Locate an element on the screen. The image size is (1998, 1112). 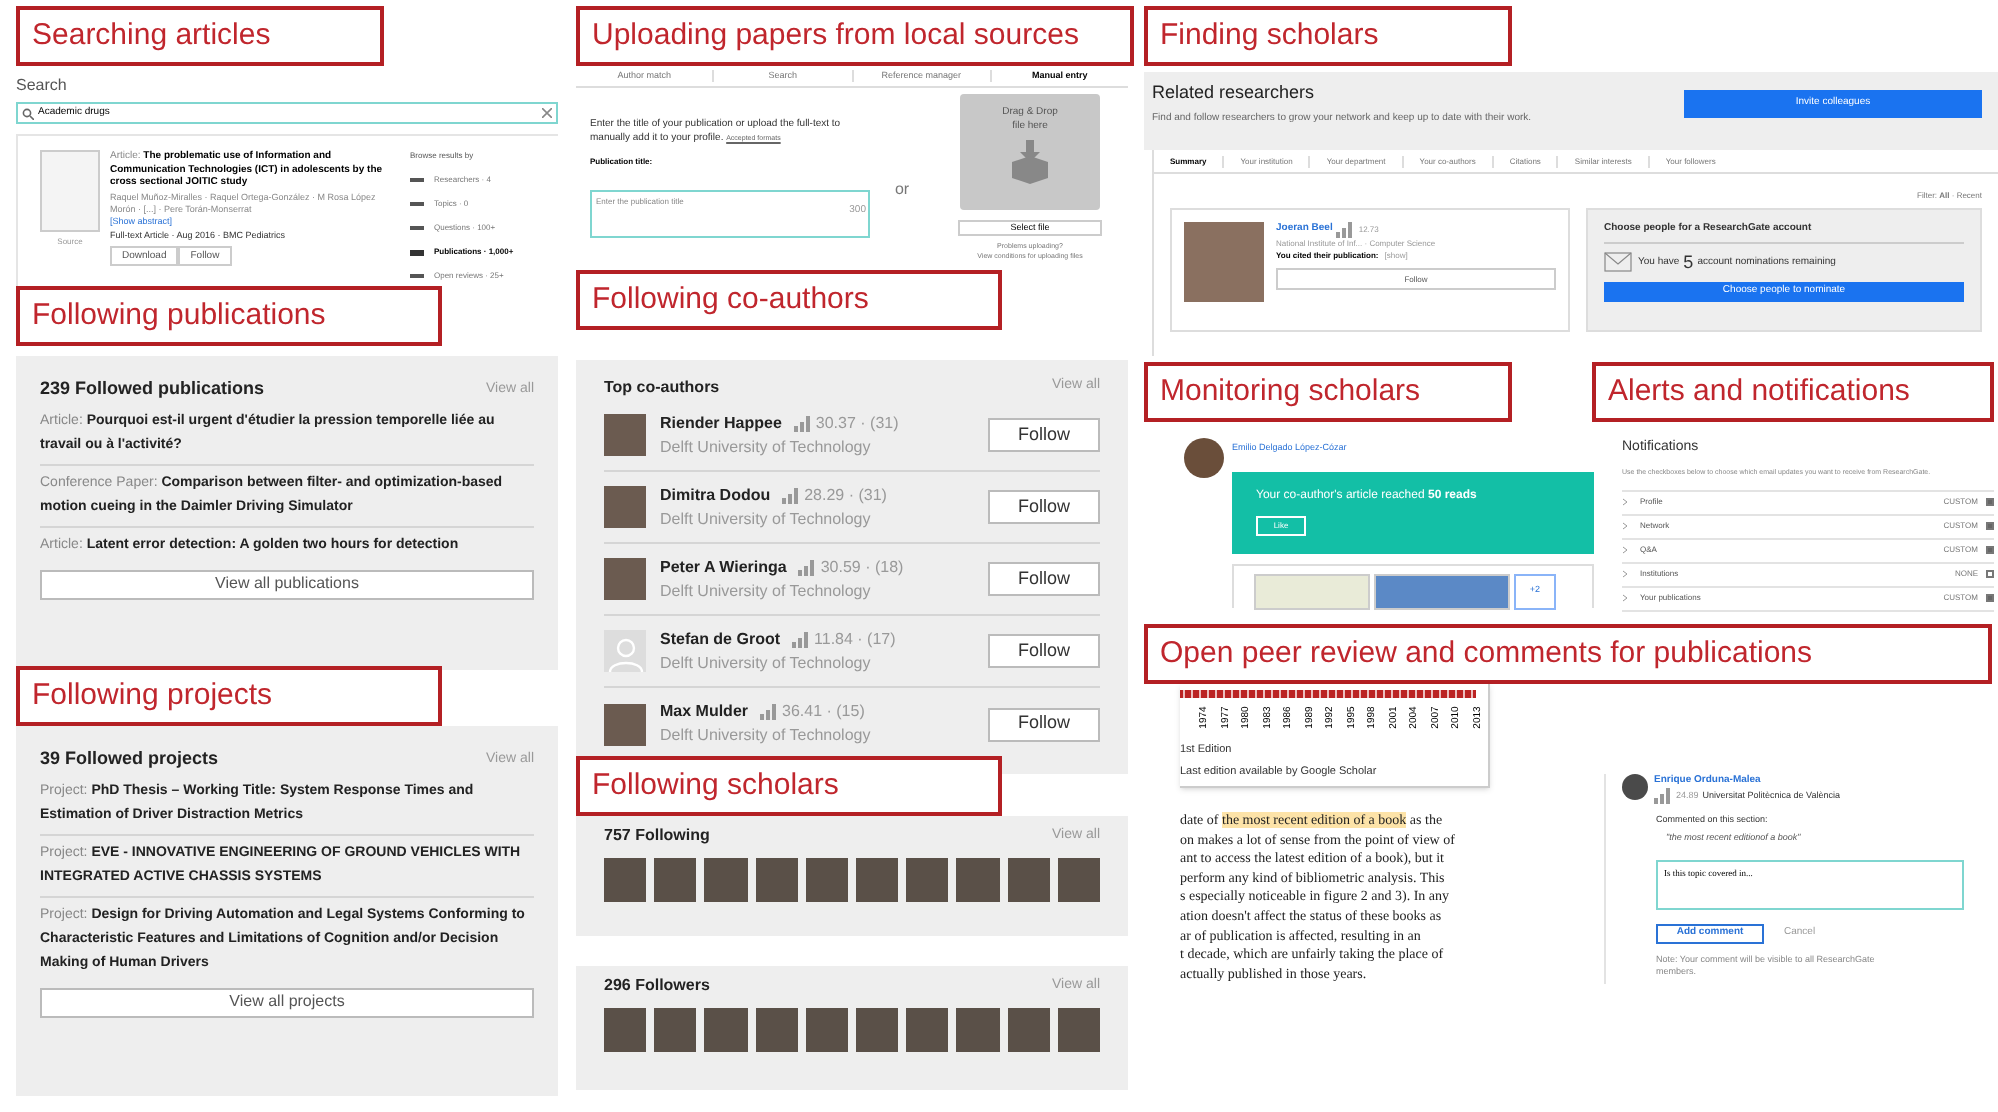
coauthor-name: Riender Happee is located at coordinates (721, 423).